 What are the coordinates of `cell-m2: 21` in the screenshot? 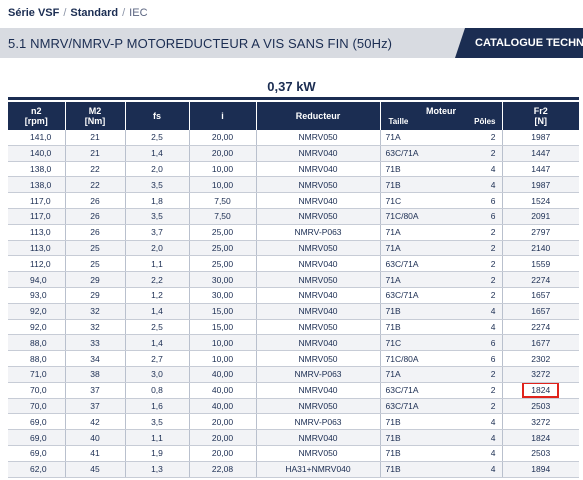 It's located at (95, 153).